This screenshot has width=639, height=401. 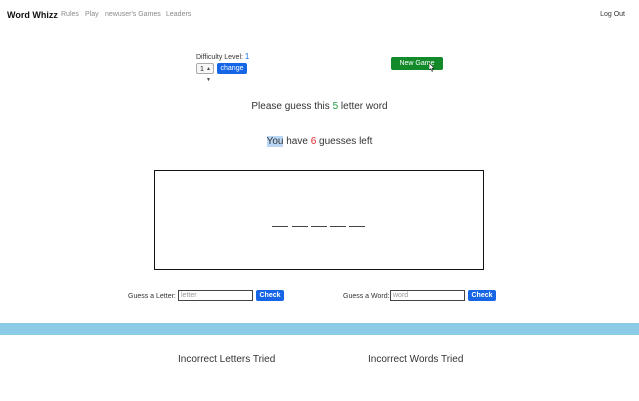 I want to click on check-word-button: Check, so click(x=482, y=295).